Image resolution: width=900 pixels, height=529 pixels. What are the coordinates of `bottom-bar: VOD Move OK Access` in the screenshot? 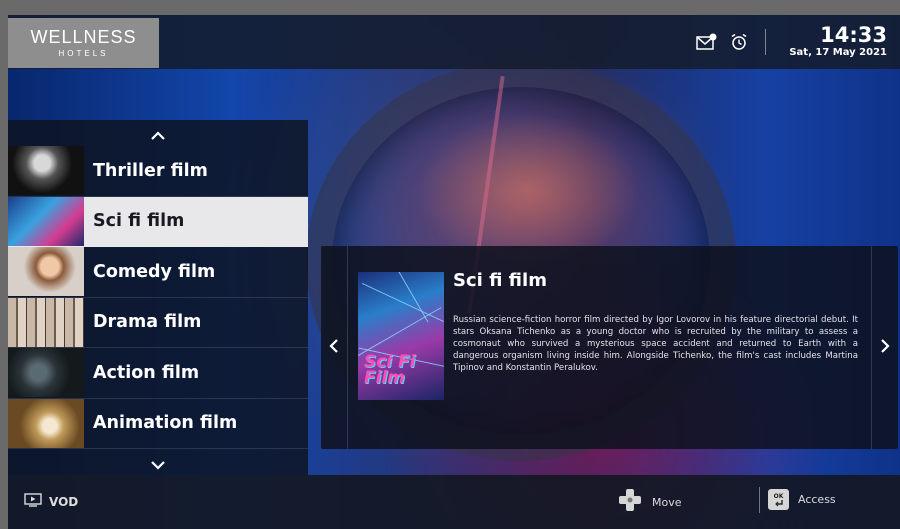 It's located at (454, 502).